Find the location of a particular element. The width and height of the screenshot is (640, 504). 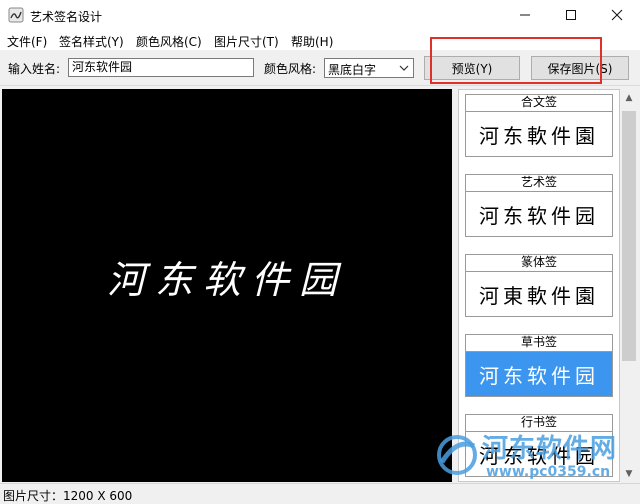

scroll-thumb is located at coordinates (629, 236).